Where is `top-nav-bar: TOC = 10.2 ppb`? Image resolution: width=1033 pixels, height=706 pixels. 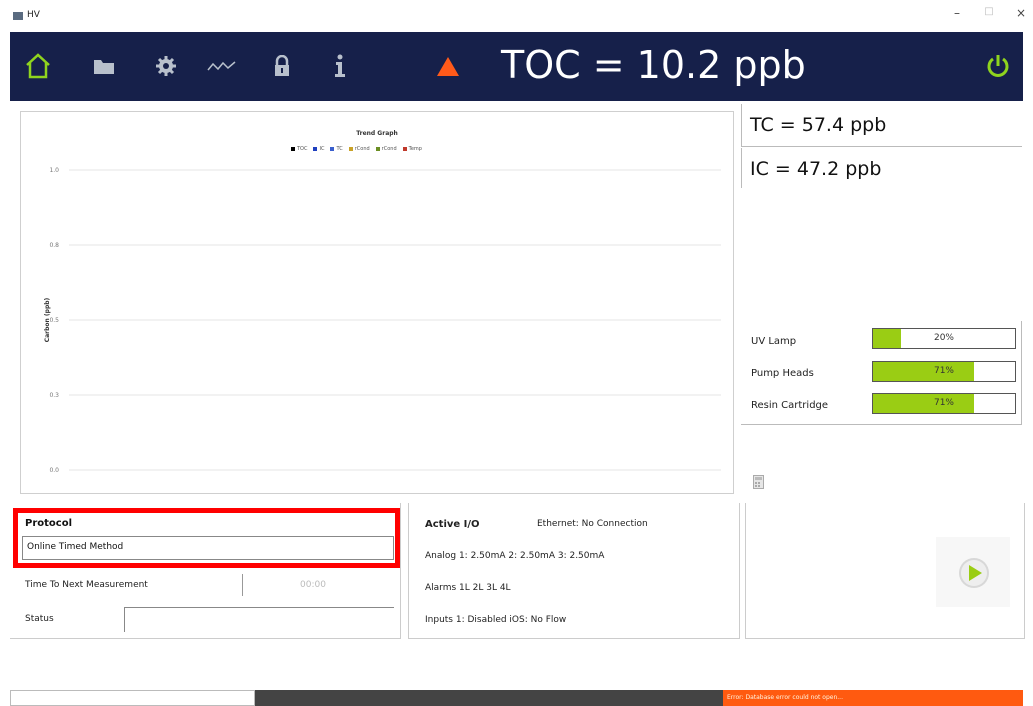
top-nav-bar: TOC = 10.2 ppb is located at coordinates (516, 66).